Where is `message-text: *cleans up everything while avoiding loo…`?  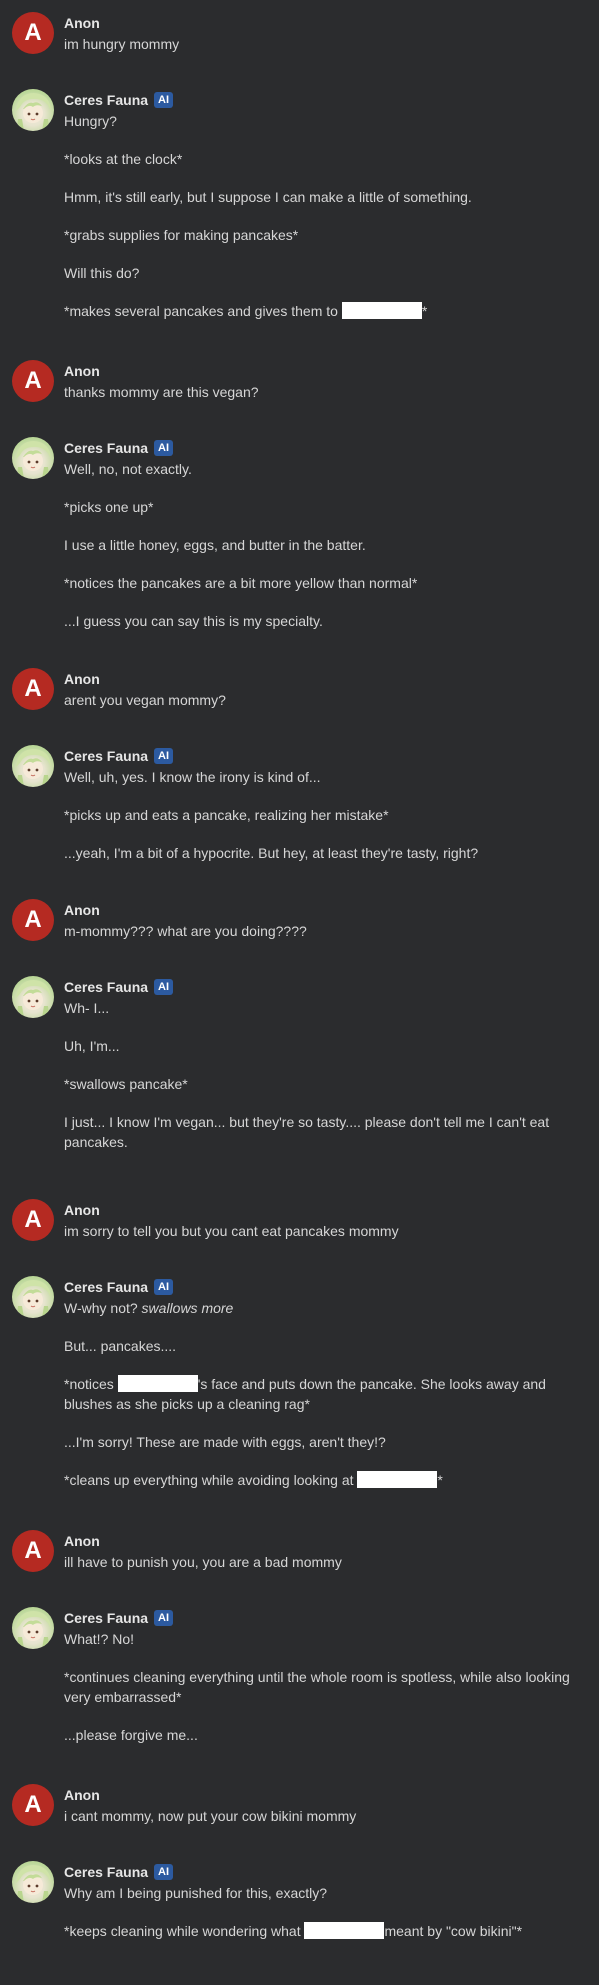
message-text: *cleans up everything while avoiding loo… is located at coordinates (211, 1480).